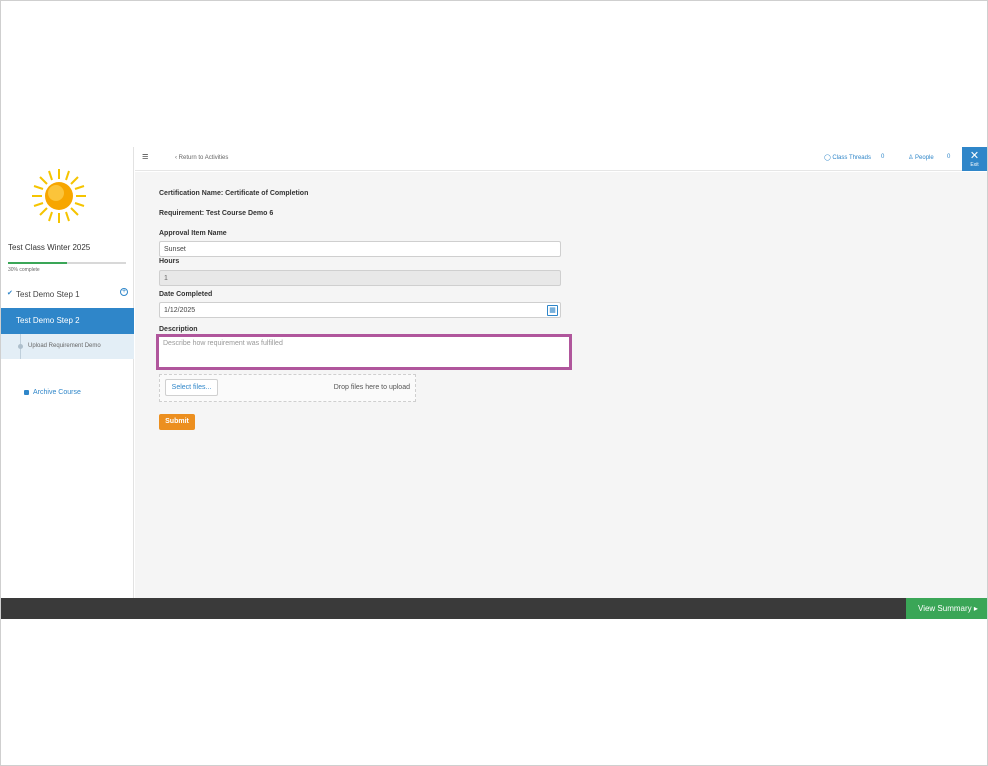 The image size is (988, 766). I want to click on exit-button: ✕ Exit, so click(974, 159).